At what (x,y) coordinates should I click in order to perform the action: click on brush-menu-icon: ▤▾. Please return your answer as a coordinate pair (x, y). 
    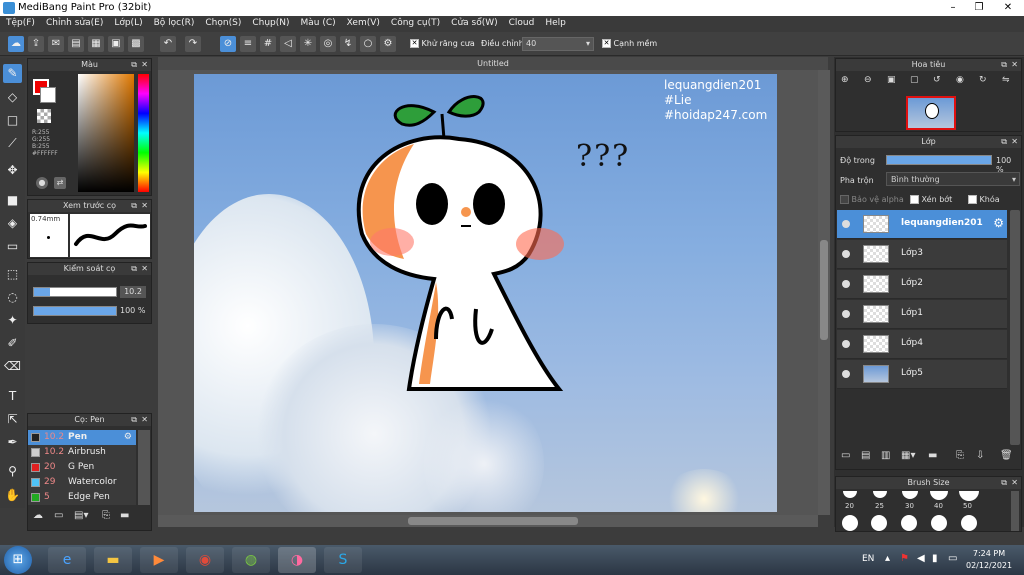
    Looking at the image, I should click on (81, 515).